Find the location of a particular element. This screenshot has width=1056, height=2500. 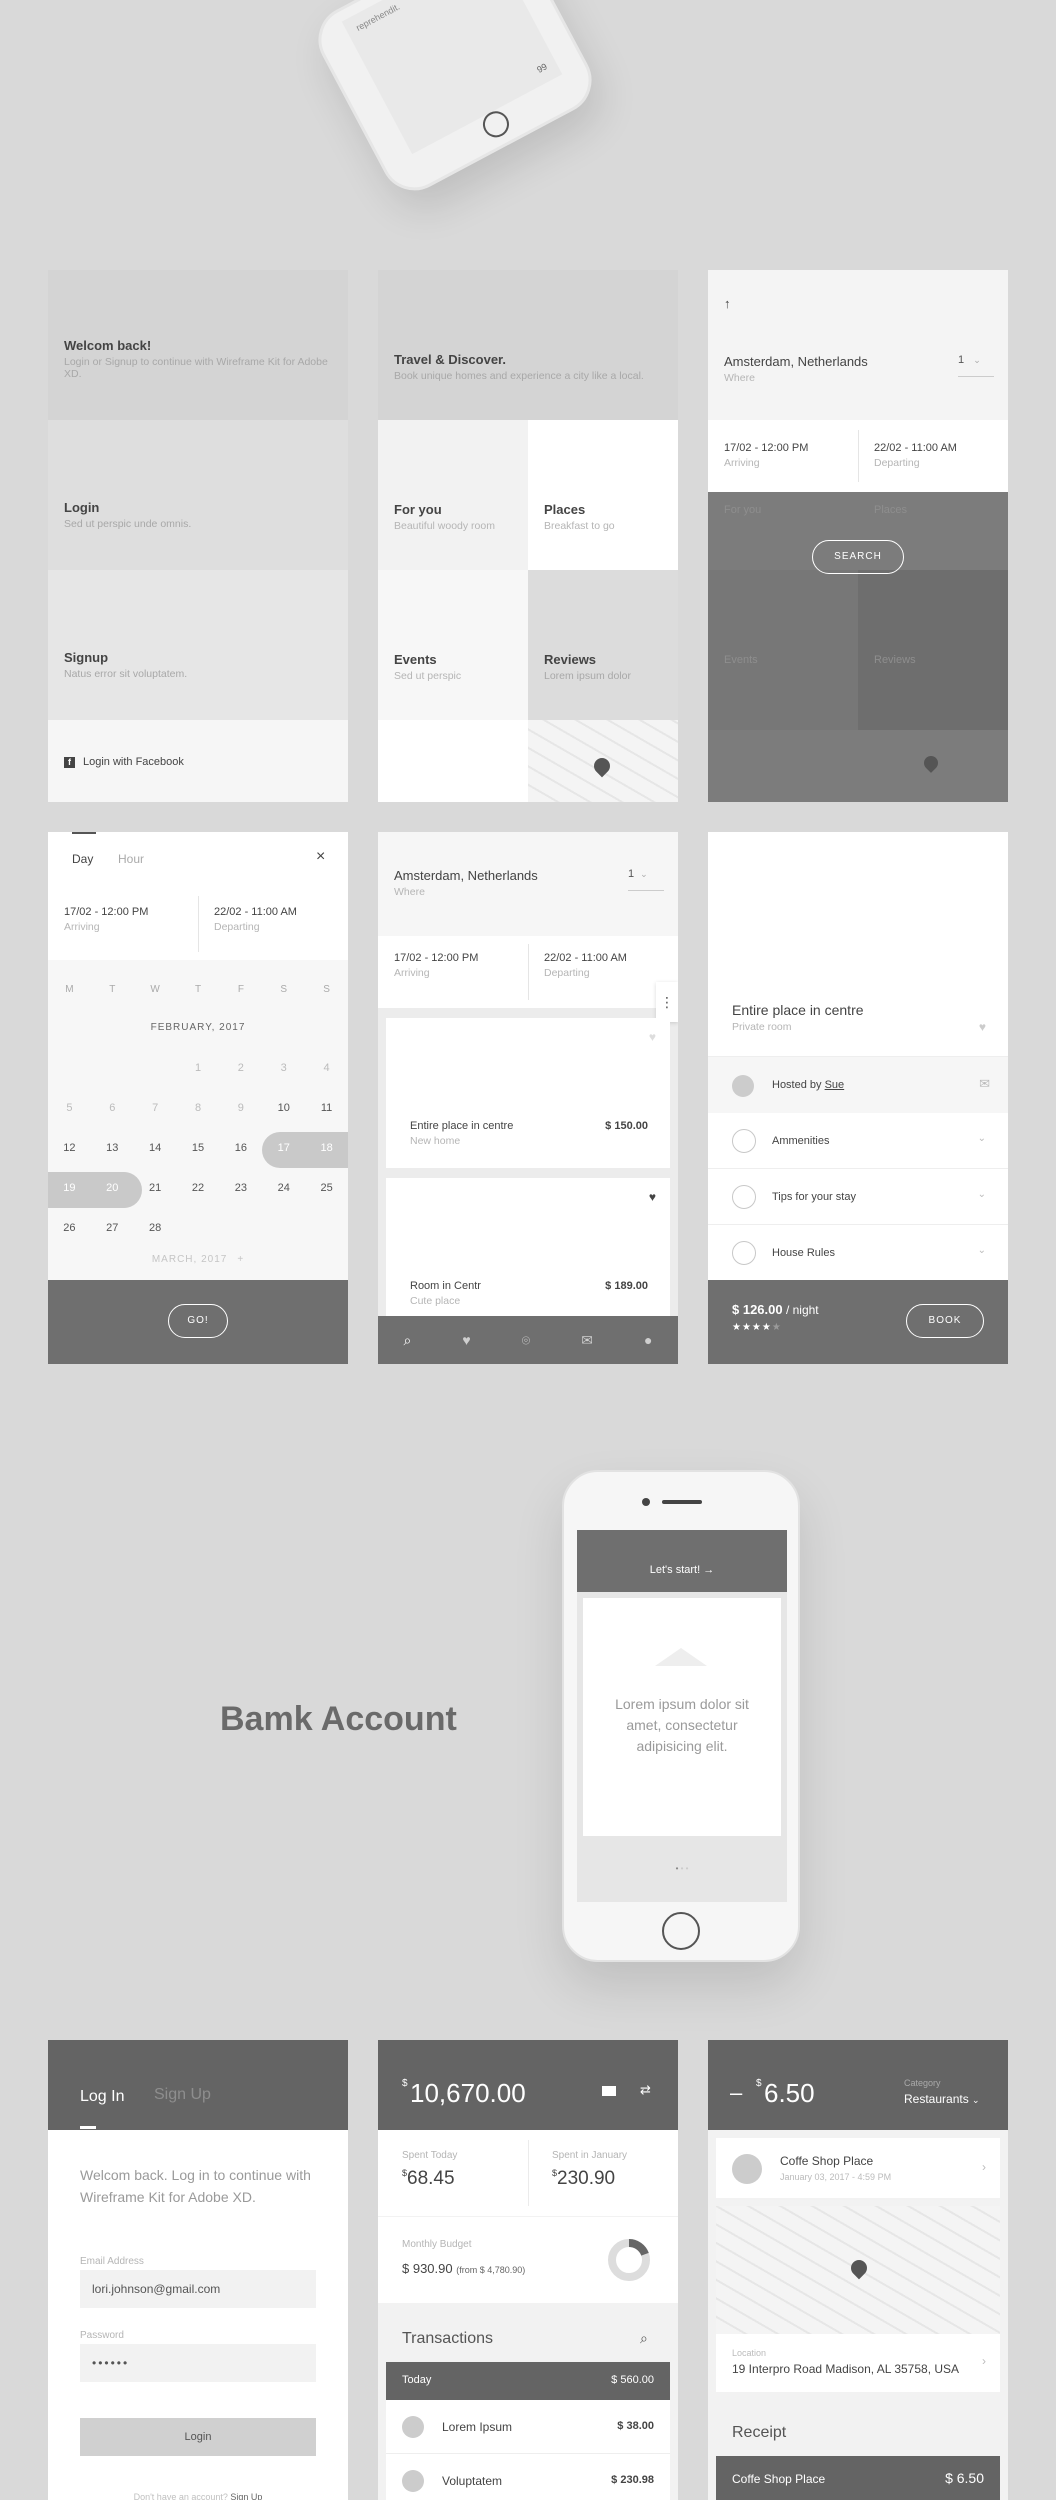

host-row: Hosted by Sue ✉ is located at coordinates (858, 1085).